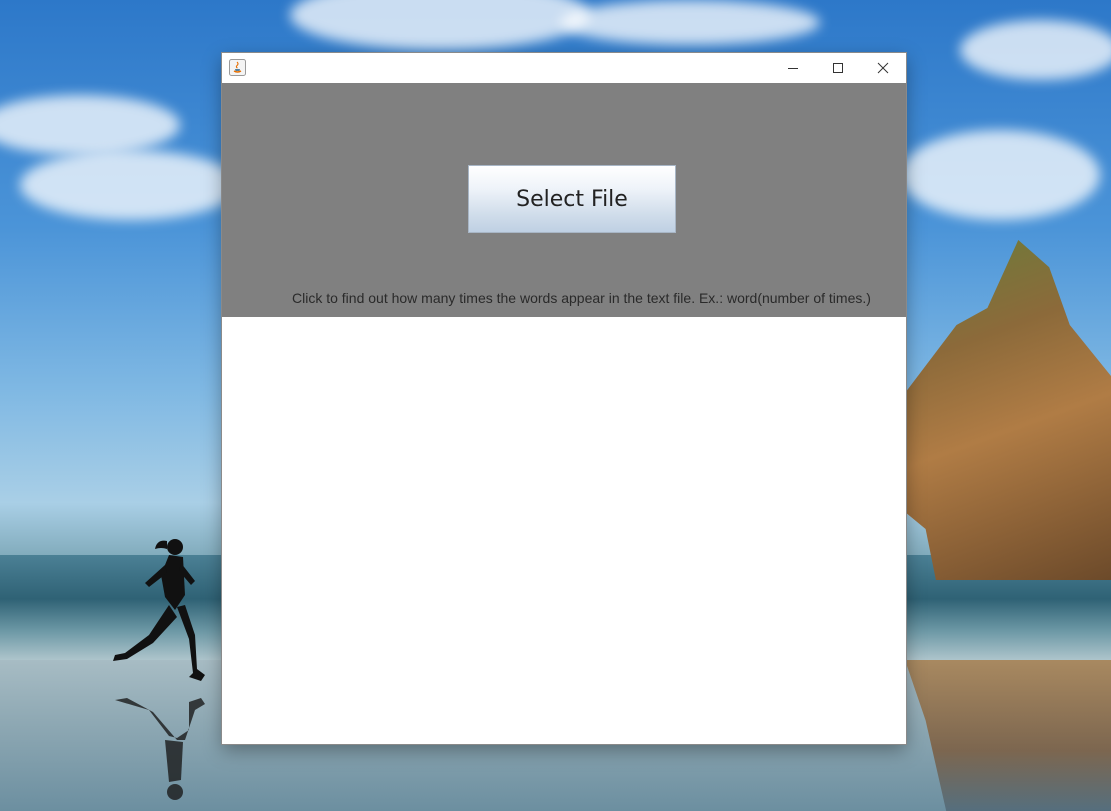 The image size is (1111, 811). I want to click on title-bar, so click(564, 68).